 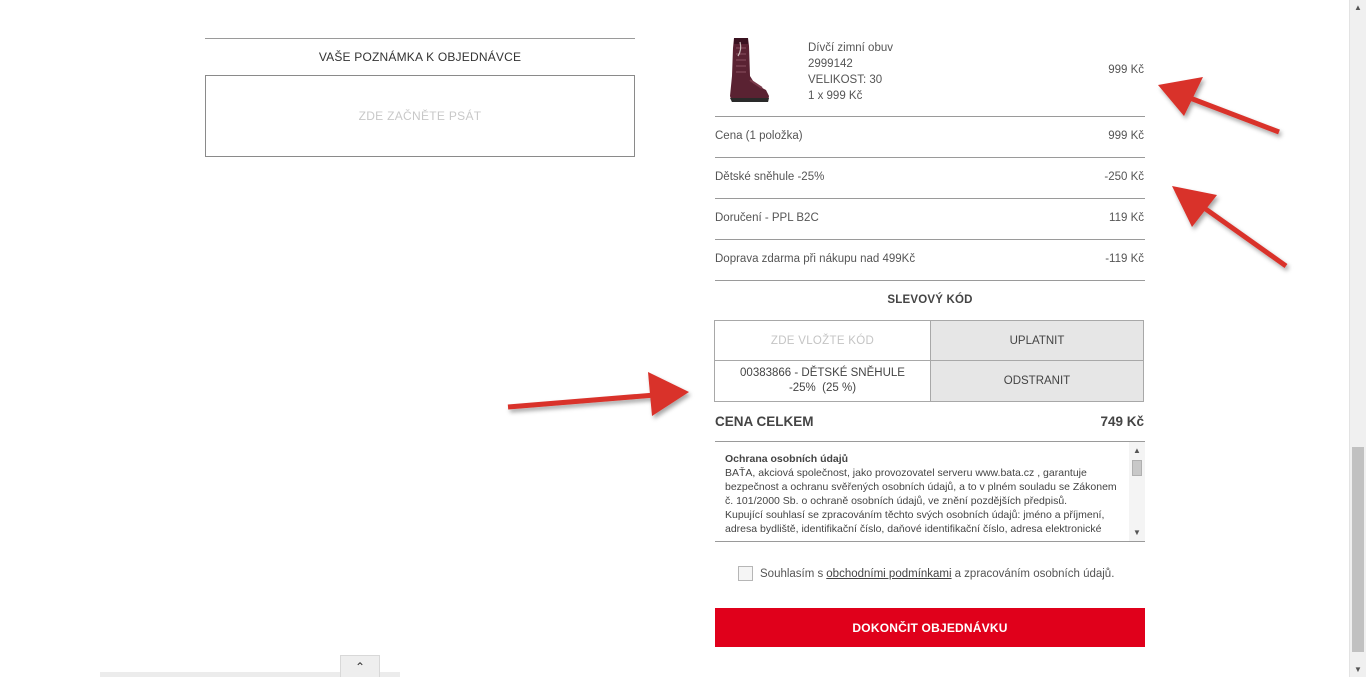 I want to click on coupon-title: SLEVOVÝ KÓD, so click(x=930, y=300).